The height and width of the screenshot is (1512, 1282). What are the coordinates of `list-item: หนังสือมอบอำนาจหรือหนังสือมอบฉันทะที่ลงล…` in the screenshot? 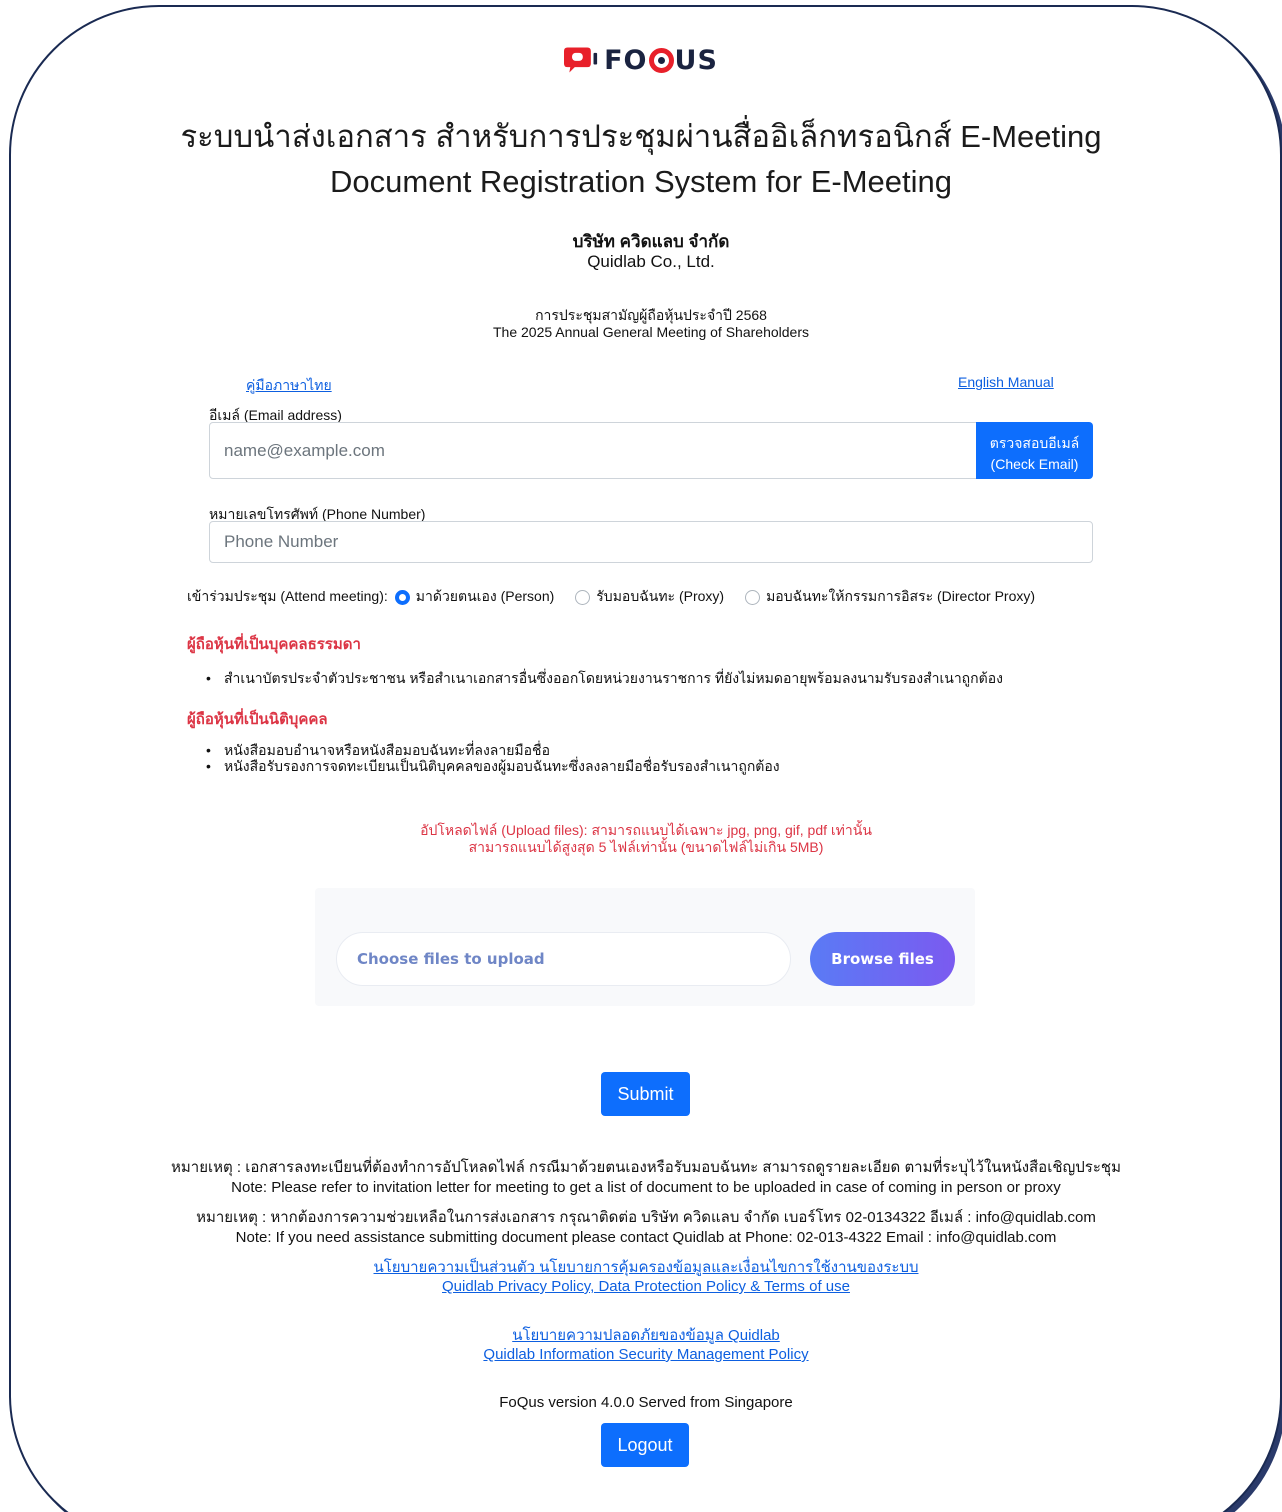 It's located at (493, 750).